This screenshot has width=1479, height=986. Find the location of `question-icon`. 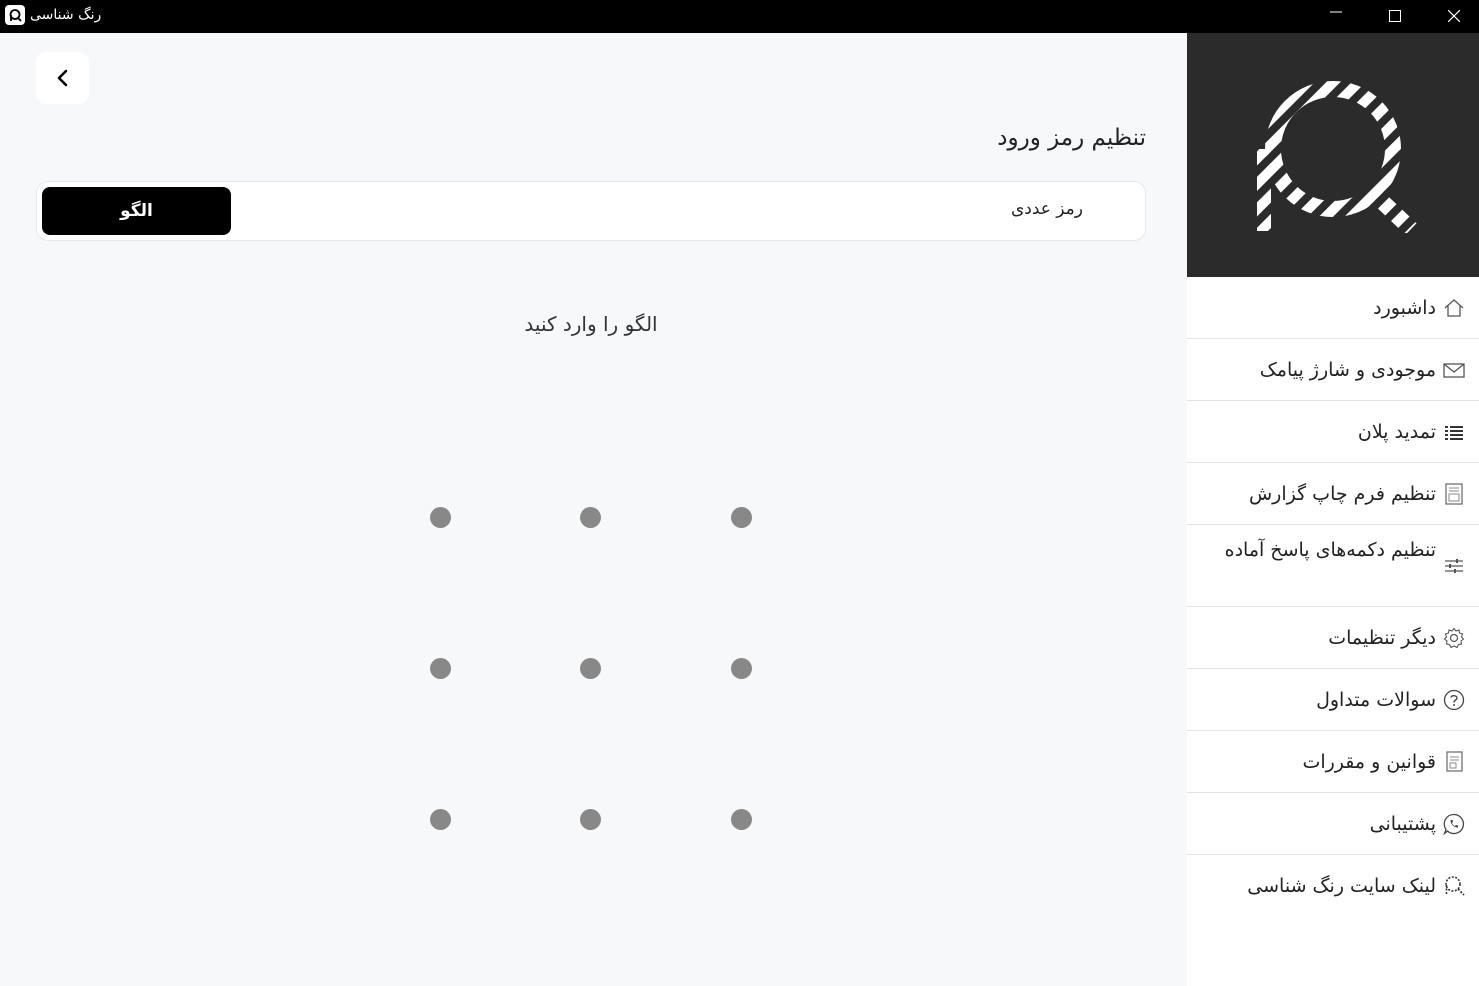

question-icon is located at coordinates (1454, 700).